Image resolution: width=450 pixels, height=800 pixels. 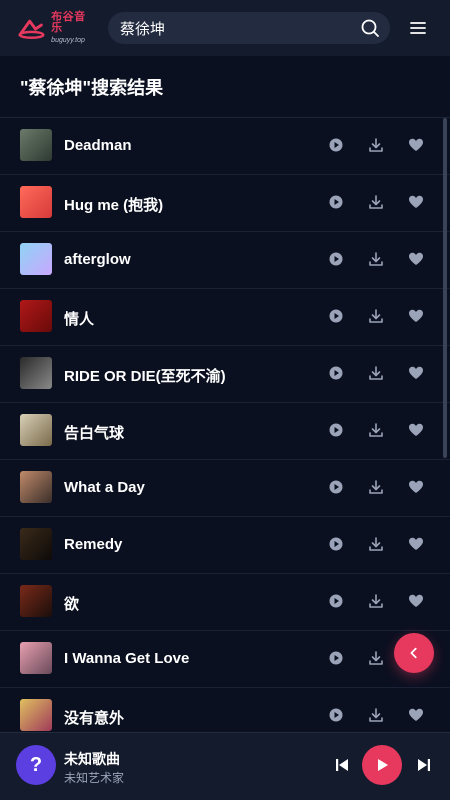 What do you see at coordinates (225, 488) in the screenshot?
I see `song-row: What a Day` at bounding box center [225, 488].